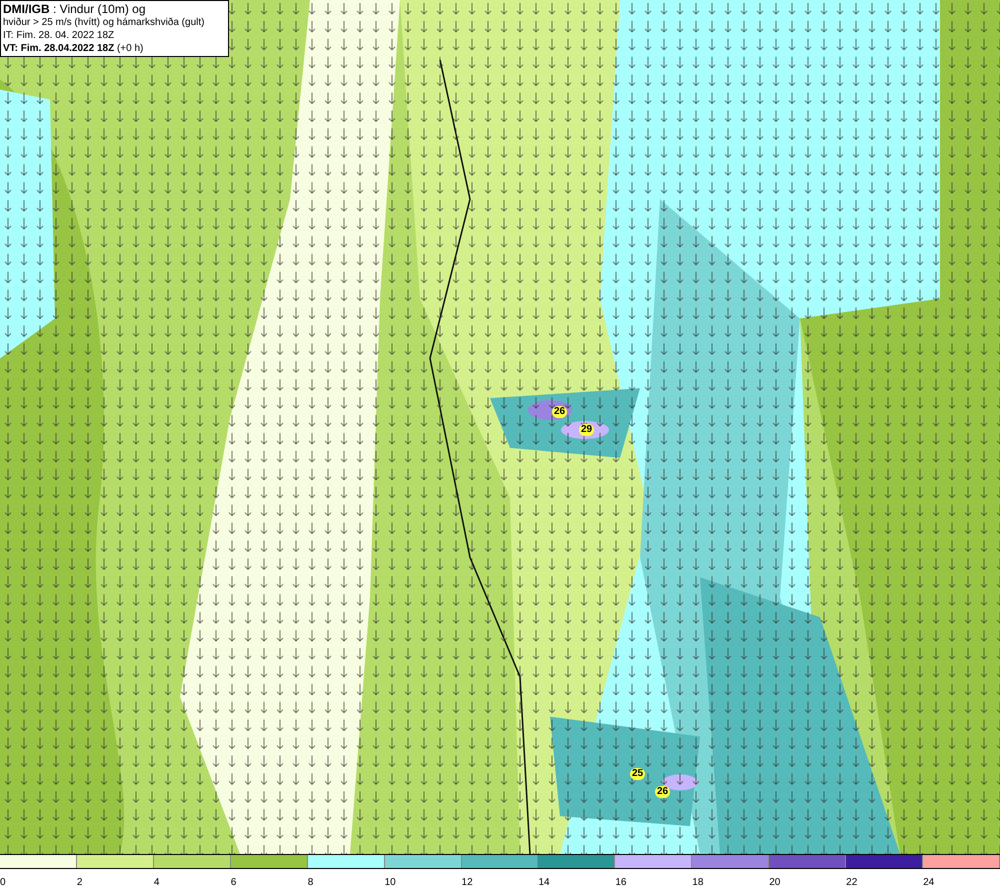 Image resolution: width=1000 pixels, height=887 pixels. What do you see at coordinates (3, 882) in the screenshot?
I see `legend-label: 0` at bounding box center [3, 882].